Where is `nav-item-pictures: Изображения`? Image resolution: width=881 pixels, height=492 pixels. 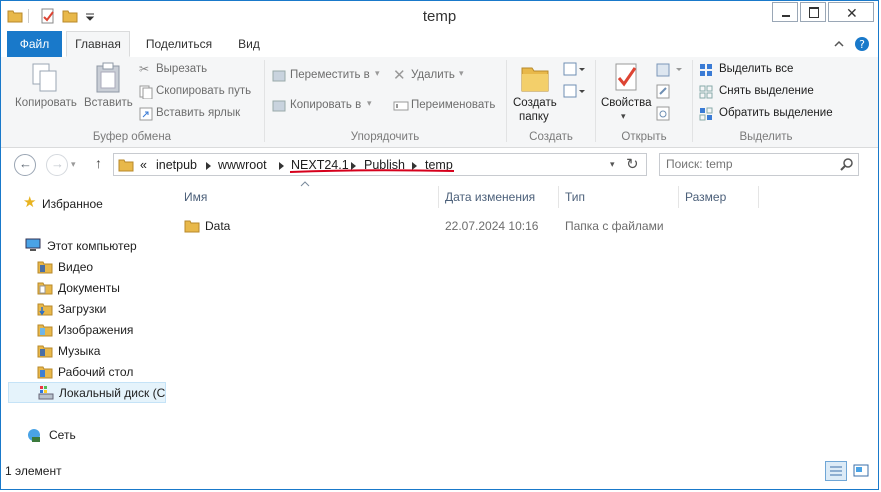
nav-item-pictures: Изображения is located at coordinates (99, 330).